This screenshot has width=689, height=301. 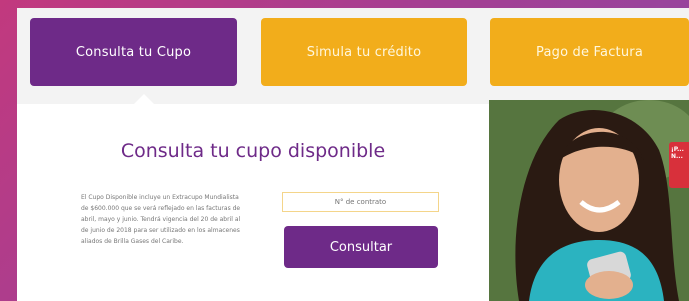 I want to click on tab-label: Pago de Factura, so click(x=589, y=52).